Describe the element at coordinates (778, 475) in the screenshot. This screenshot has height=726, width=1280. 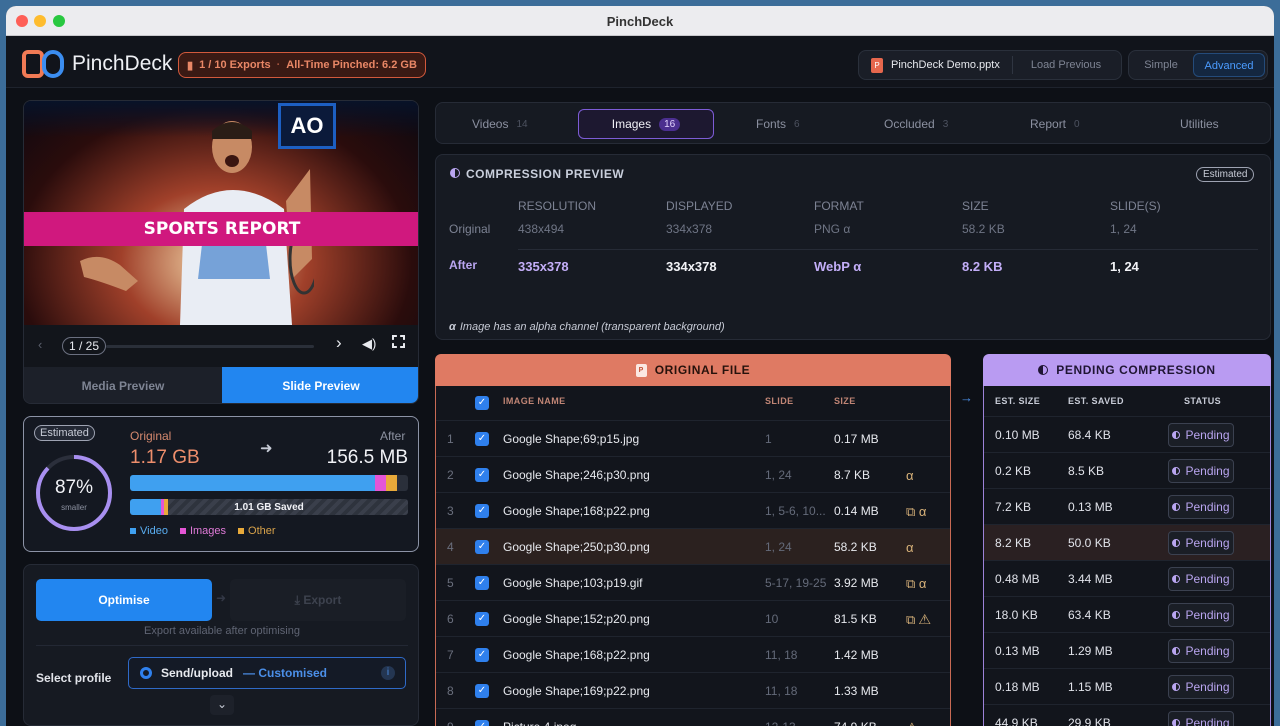
I see `image-slides: 1, 24` at that location.